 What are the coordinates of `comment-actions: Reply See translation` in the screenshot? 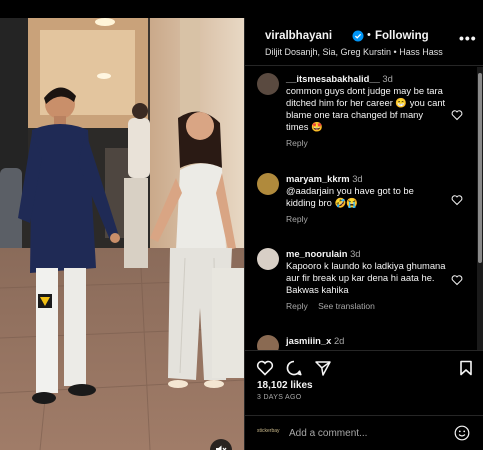 It's located at (366, 306).